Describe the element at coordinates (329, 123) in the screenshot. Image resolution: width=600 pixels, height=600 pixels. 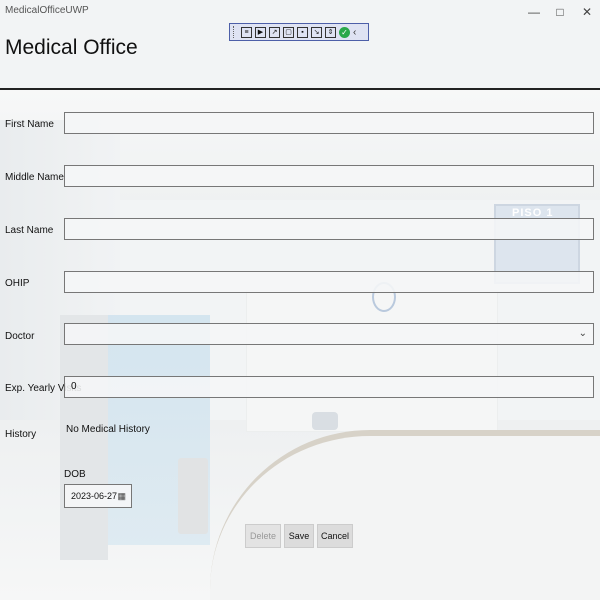
I see `first-name-field` at that location.